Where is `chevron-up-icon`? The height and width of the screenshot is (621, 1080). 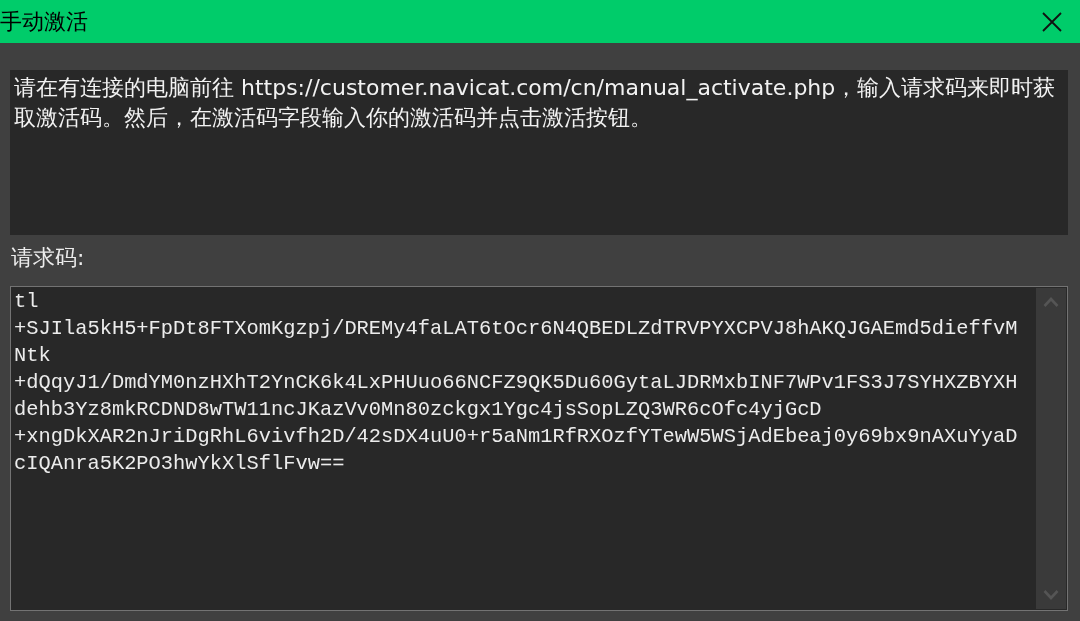
chevron-up-icon is located at coordinates (1051, 302).